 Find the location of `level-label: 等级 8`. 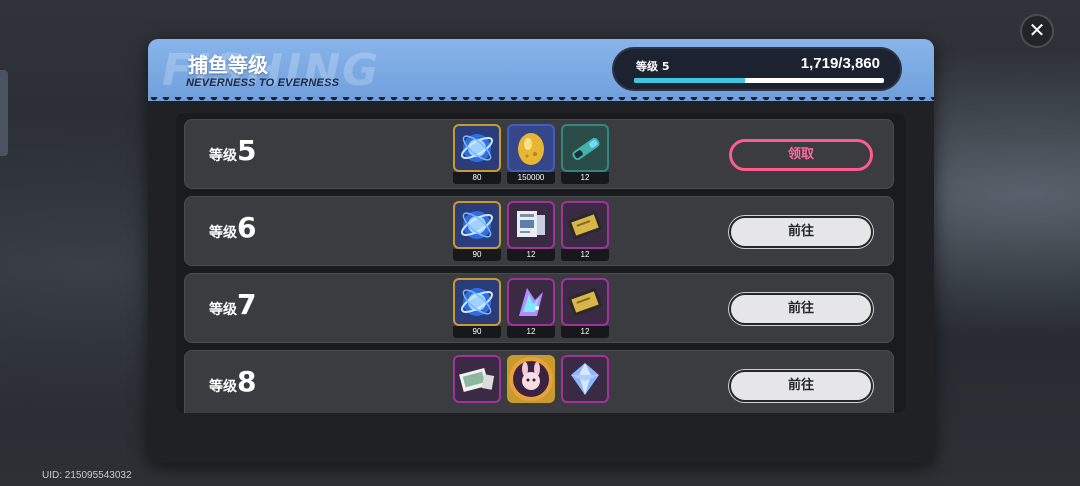

level-label: 等级 8 is located at coordinates (232, 381).